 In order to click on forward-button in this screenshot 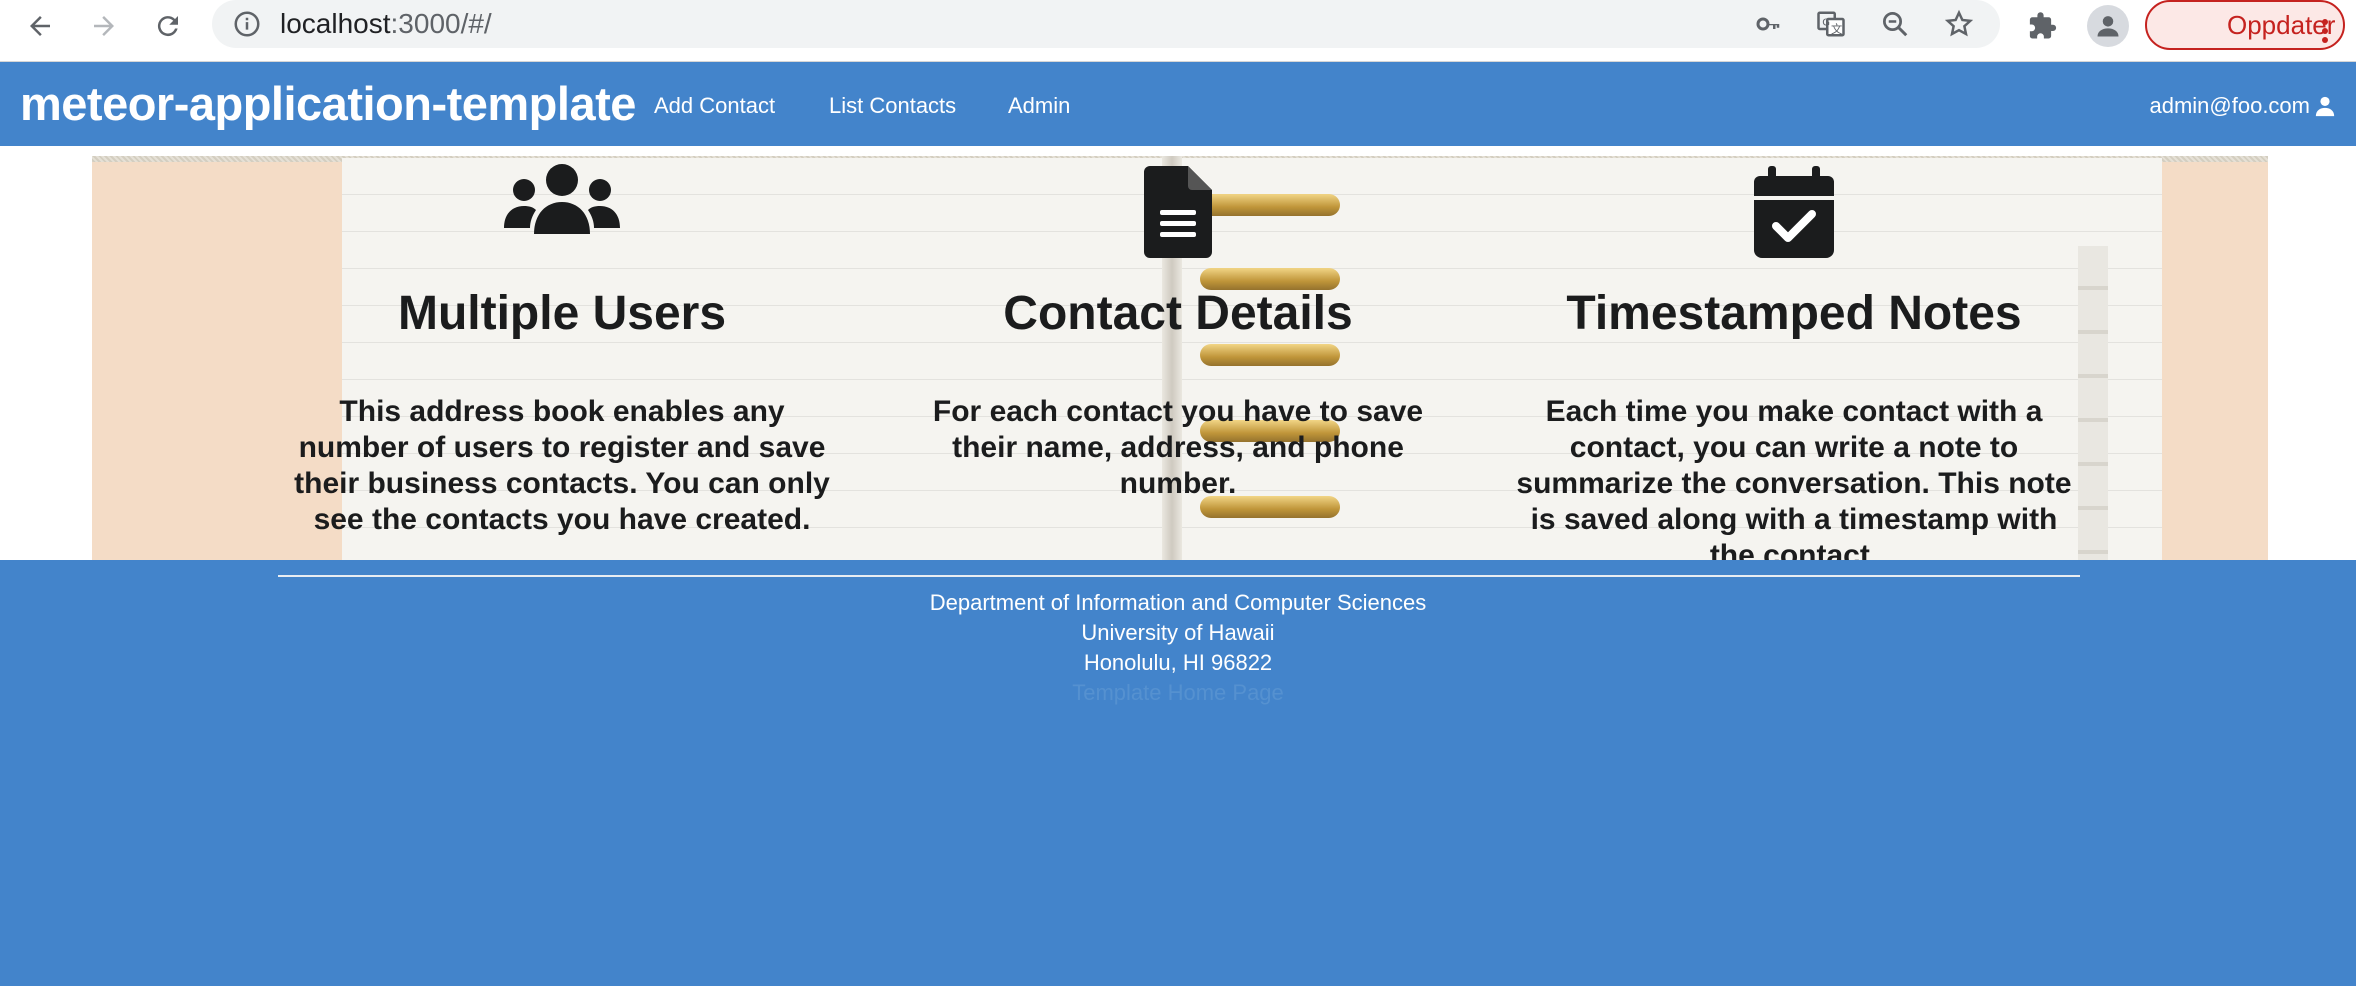, I will do `click(104, 26)`.